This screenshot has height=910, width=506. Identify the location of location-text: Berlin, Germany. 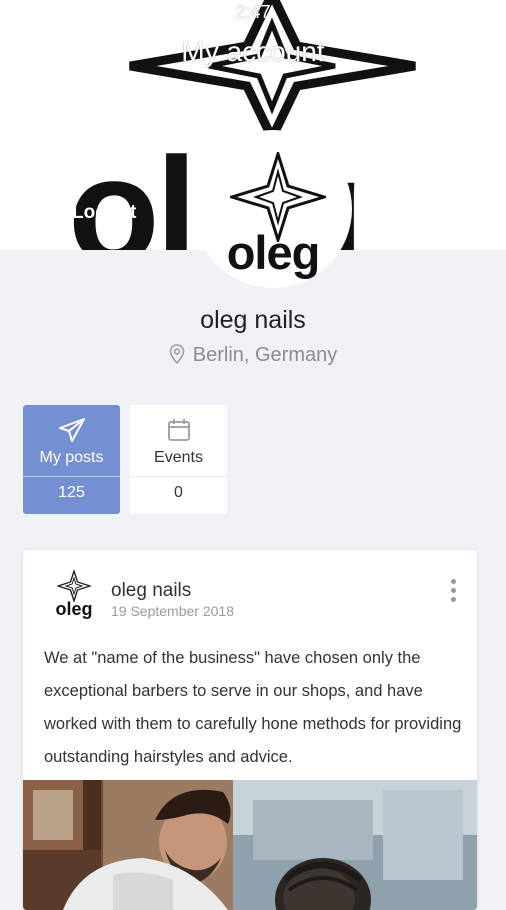
(265, 355).